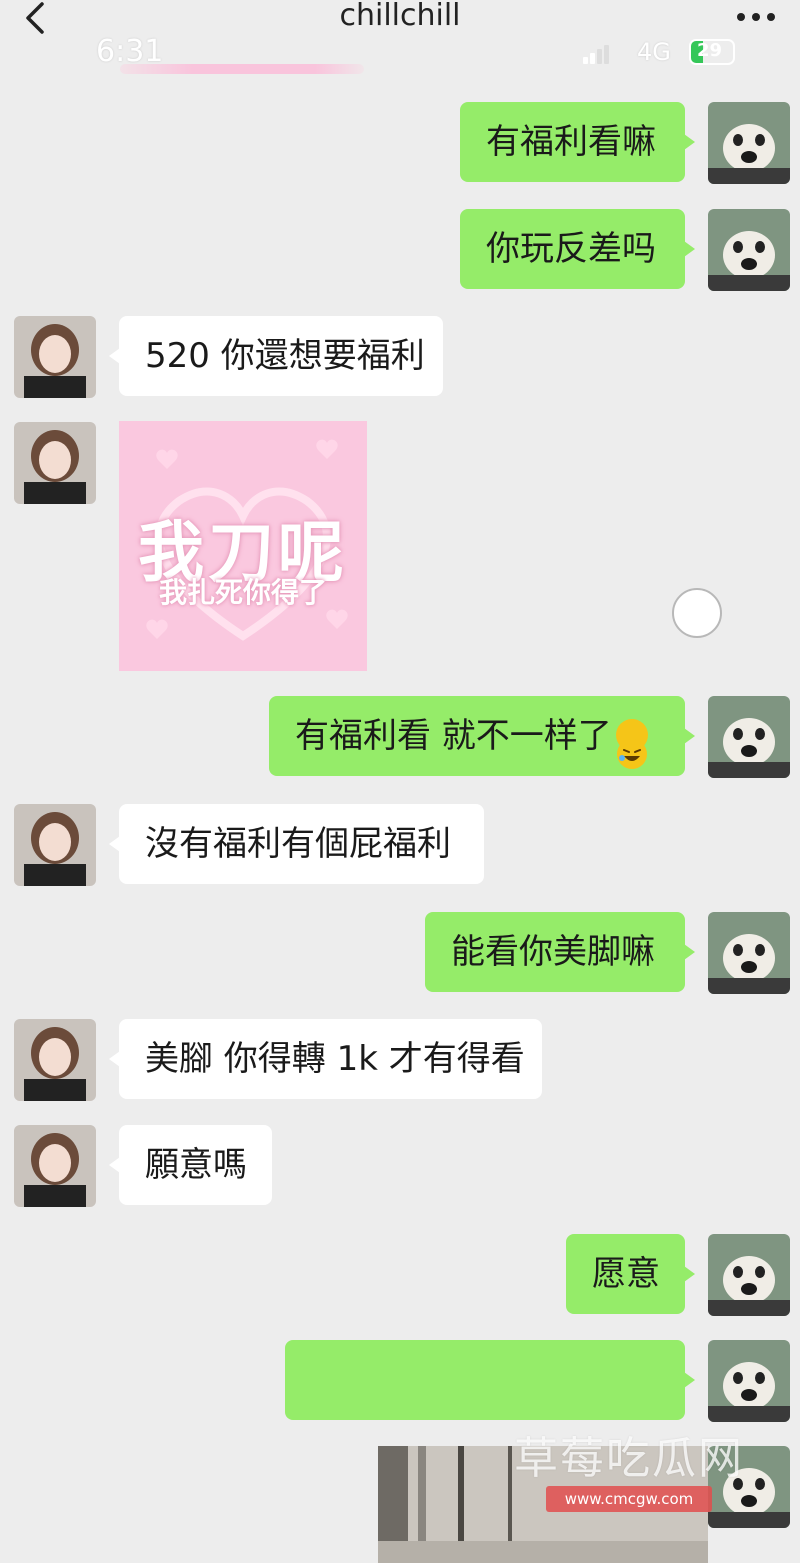 The width and height of the screenshot is (800, 1563). I want to click on received-message: 美腳 你得轉 1k 才有得看, so click(325, 1059).